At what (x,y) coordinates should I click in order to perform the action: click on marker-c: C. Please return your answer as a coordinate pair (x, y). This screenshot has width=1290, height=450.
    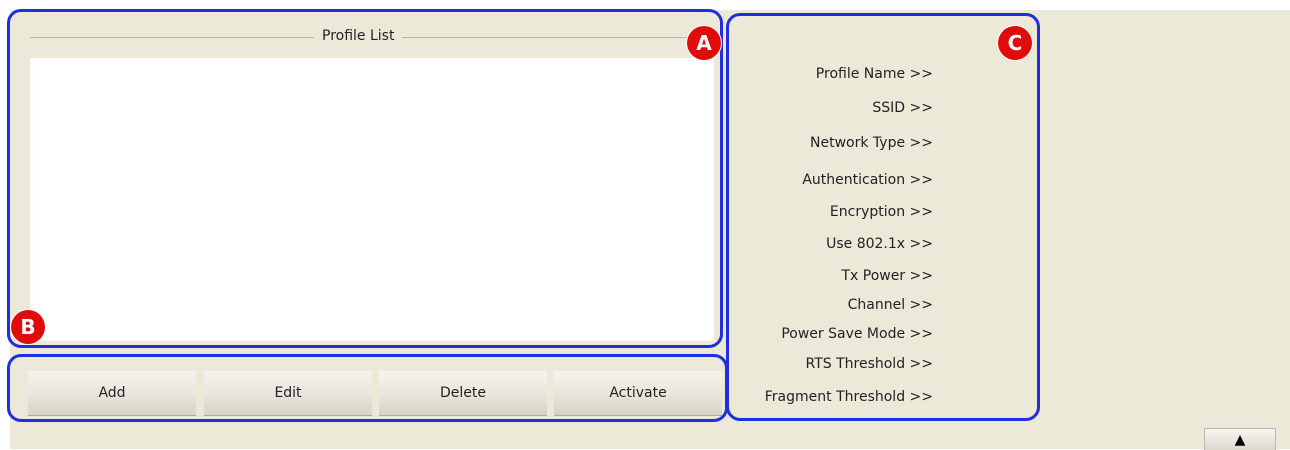
    Looking at the image, I should click on (1015, 43).